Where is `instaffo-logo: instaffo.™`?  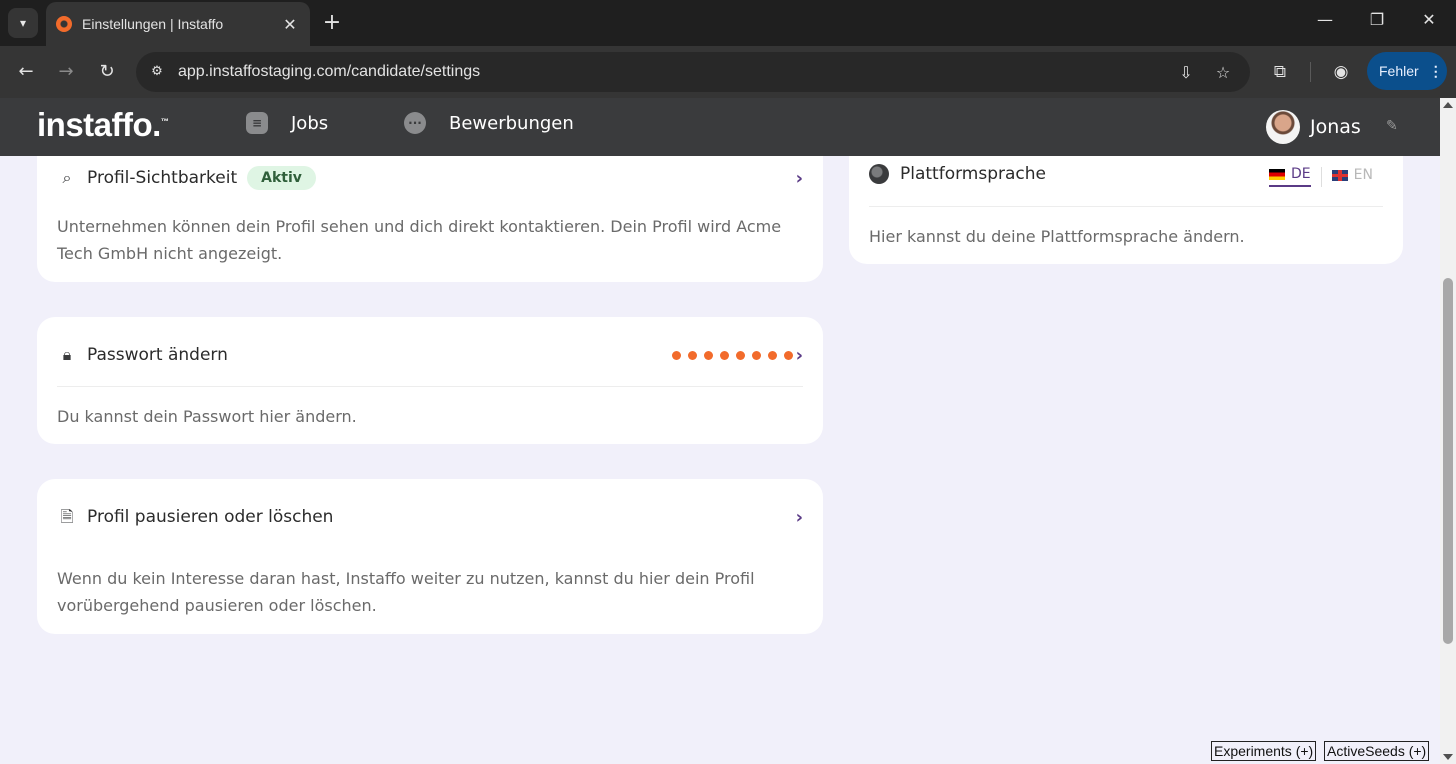 instaffo-logo: instaffo.™ is located at coordinates (103, 125).